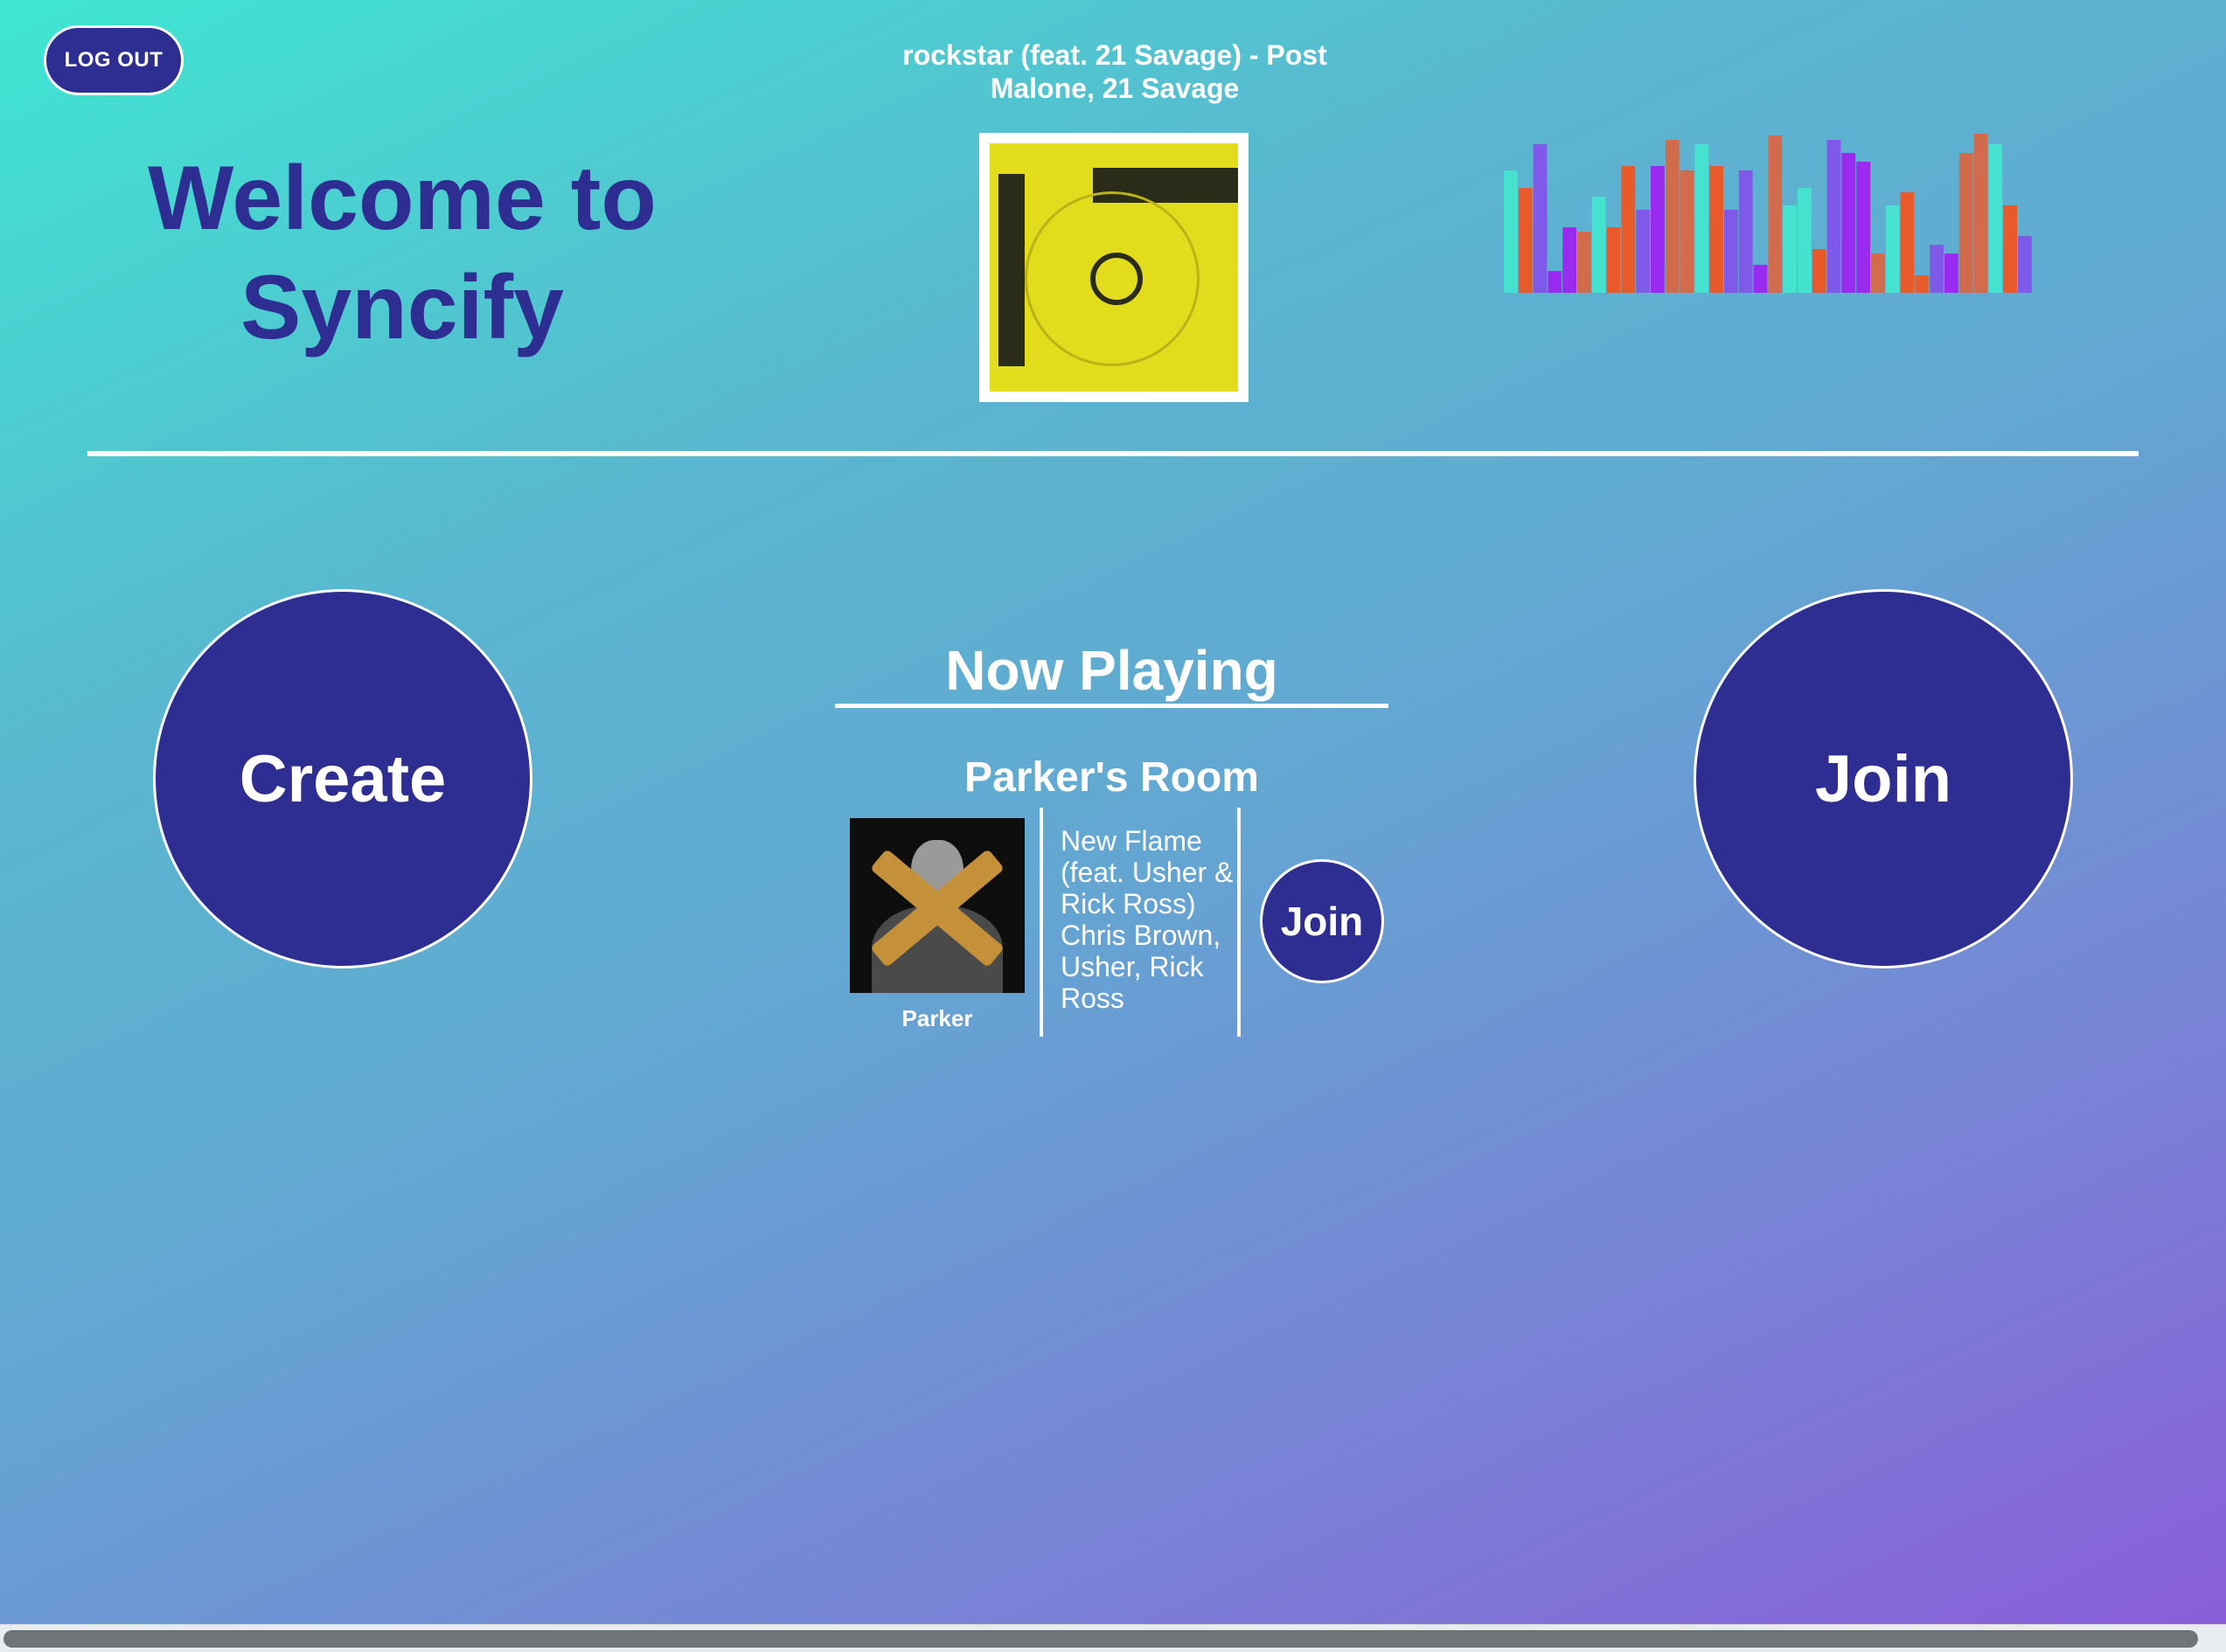 This screenshot has height=1652, width=2226. I want to click on header-divider, so click(1113, 454).